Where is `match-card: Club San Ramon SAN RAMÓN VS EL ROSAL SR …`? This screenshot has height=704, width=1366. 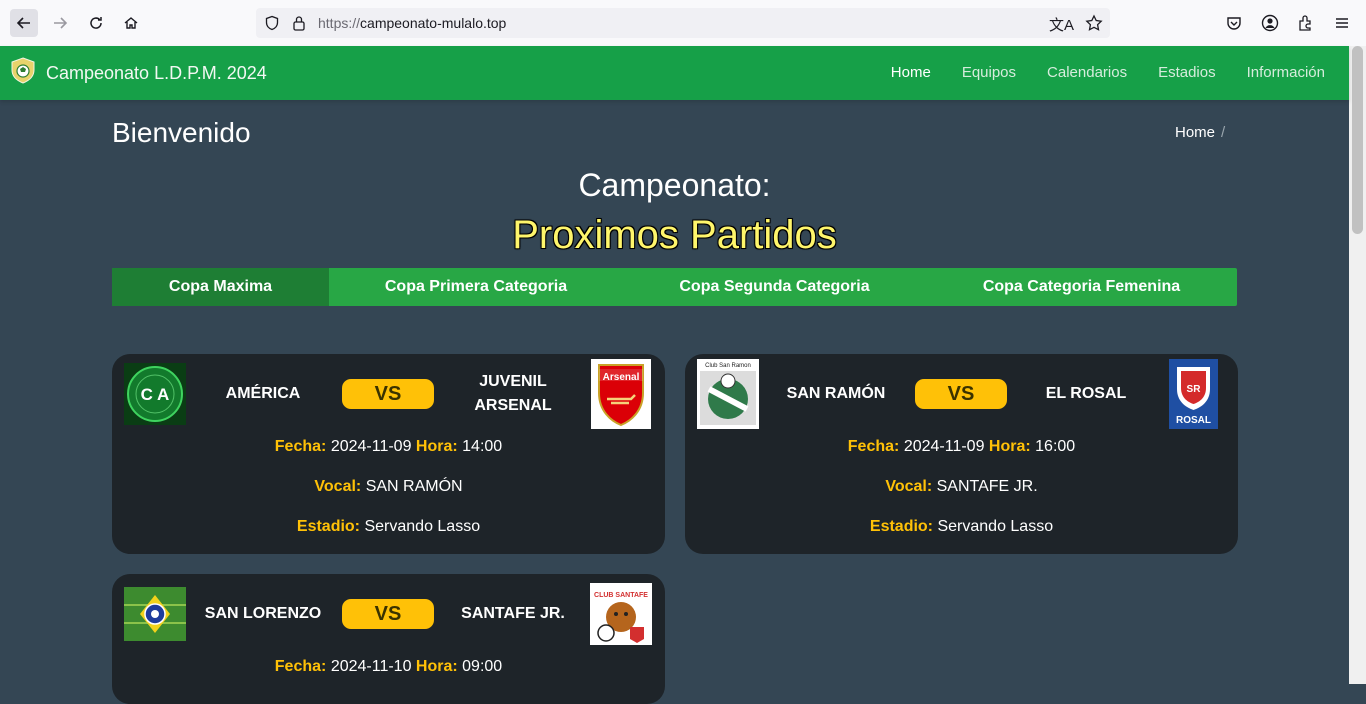
match-card: Club San Ramon SAN RAMÓN VS EL ROSAL SR … is located at coordinates (961, 454).